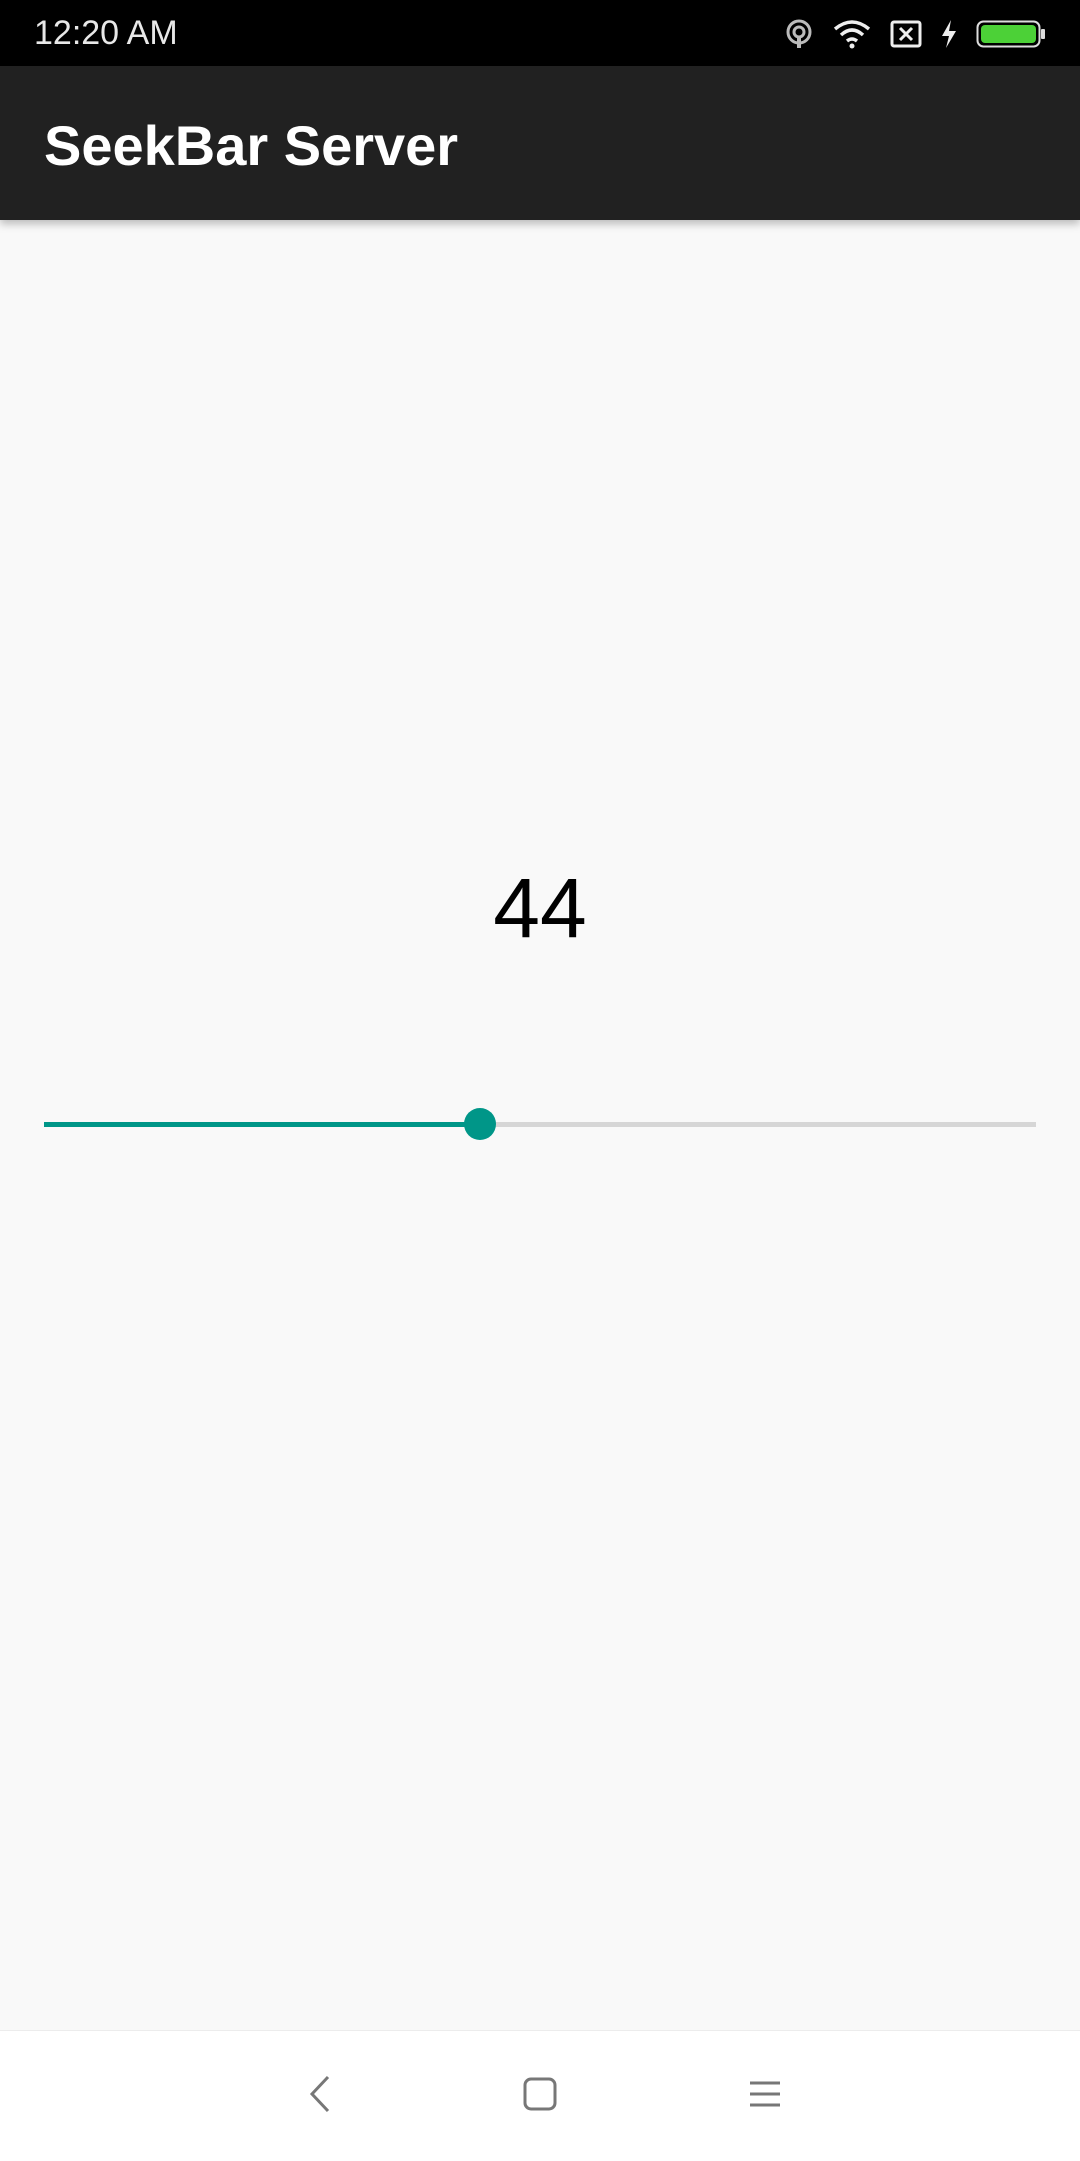 The width and height of the screenshot is (1080, 2161). Describe the element at coordinates (799, 34) in the screenshot. I see `hotspot-icon` at that location.